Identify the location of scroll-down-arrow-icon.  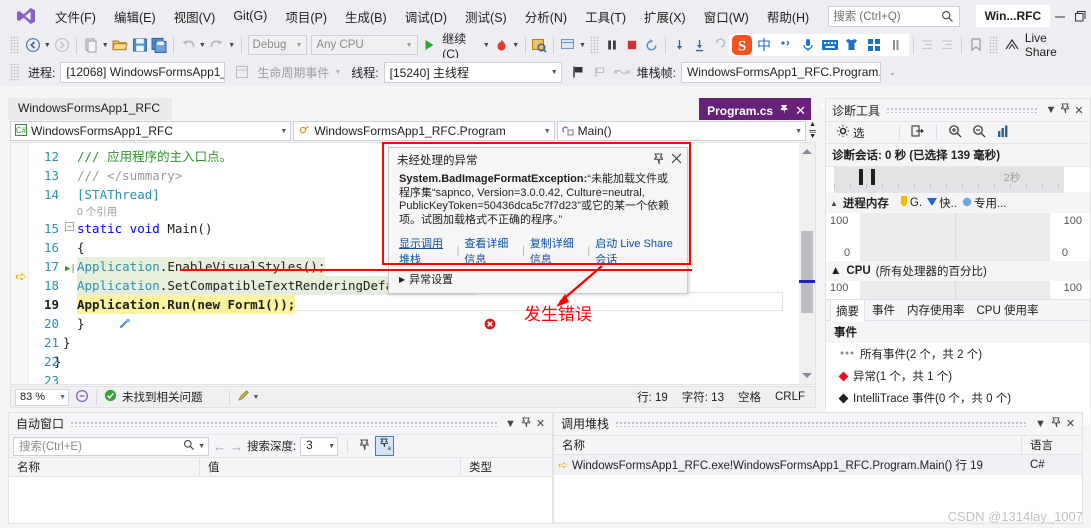
(807, 375).